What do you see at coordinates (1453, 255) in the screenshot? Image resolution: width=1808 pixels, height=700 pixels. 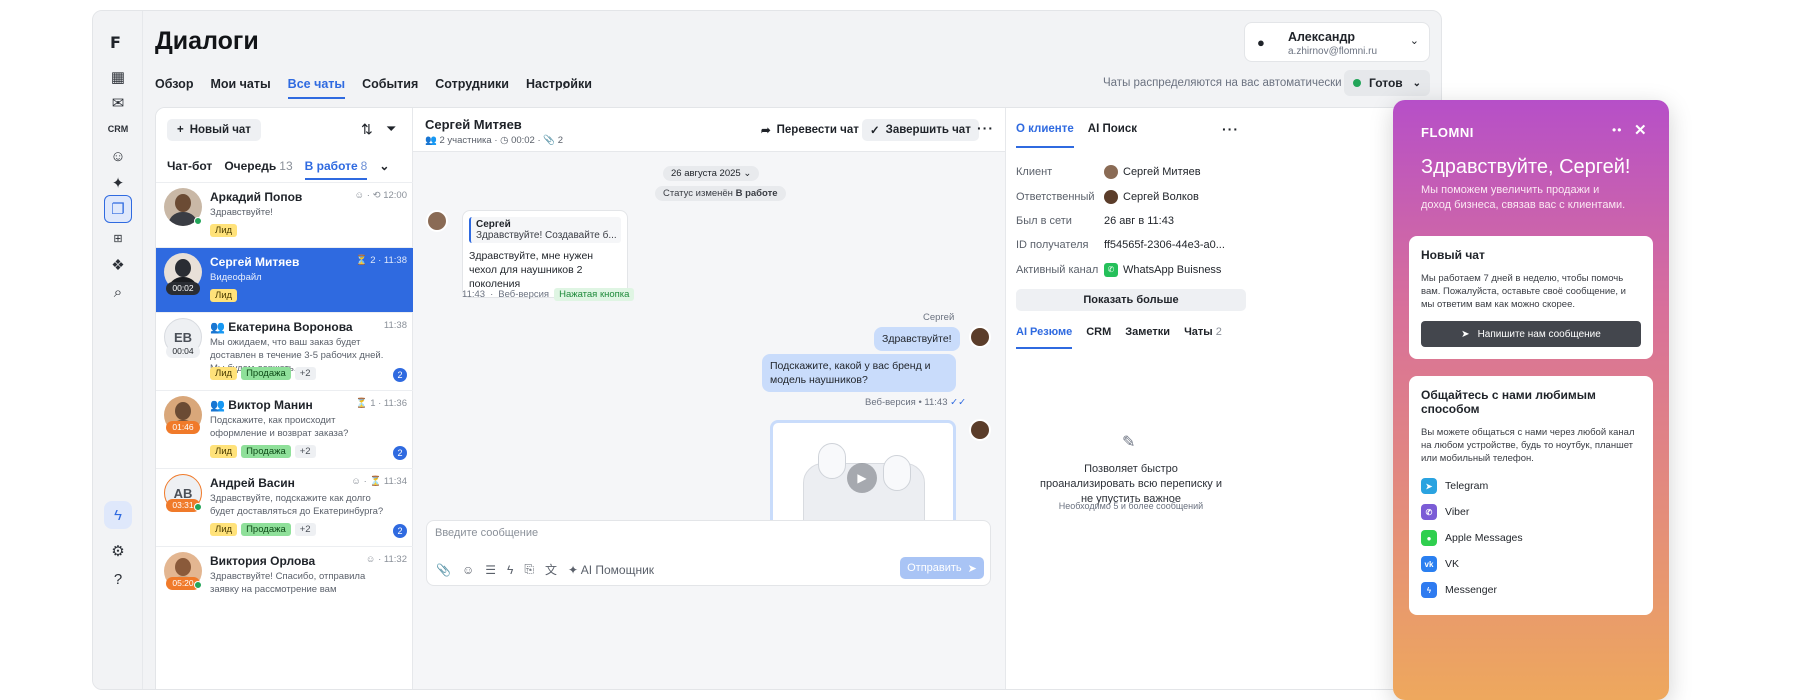 I see `card-title: Новый чат` at bounding box center [1453, 255].